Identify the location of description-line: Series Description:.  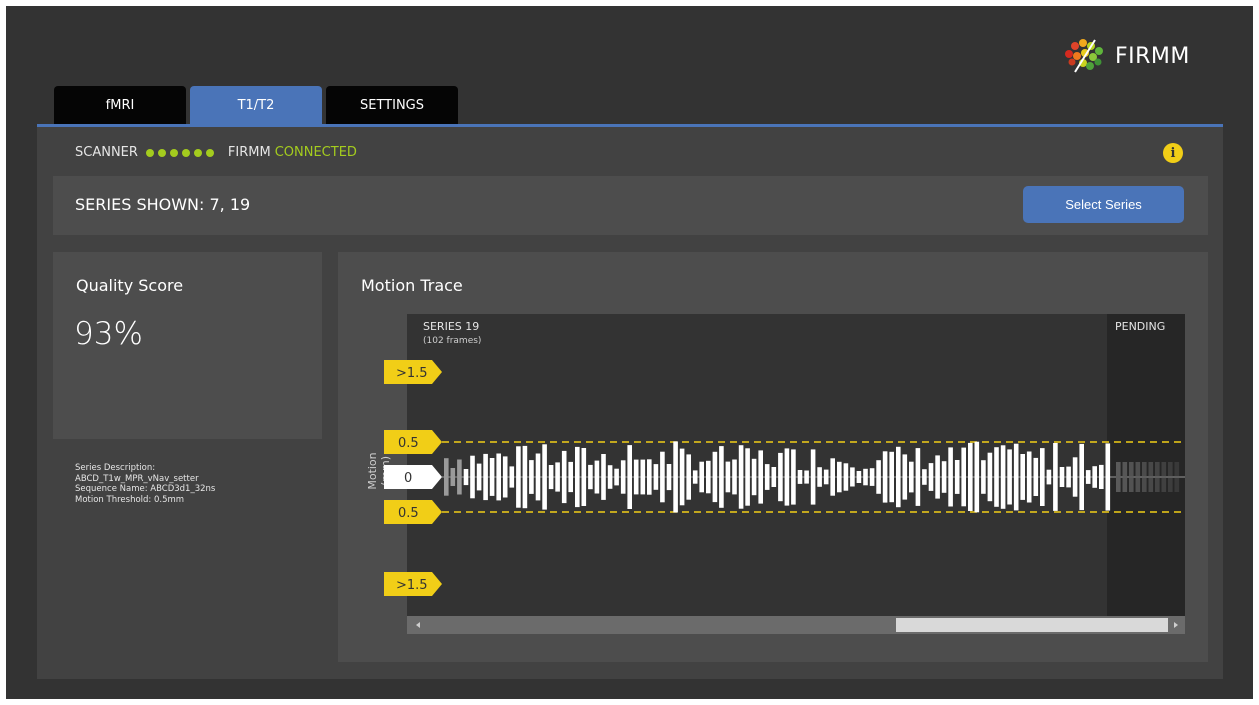
(115, 468).